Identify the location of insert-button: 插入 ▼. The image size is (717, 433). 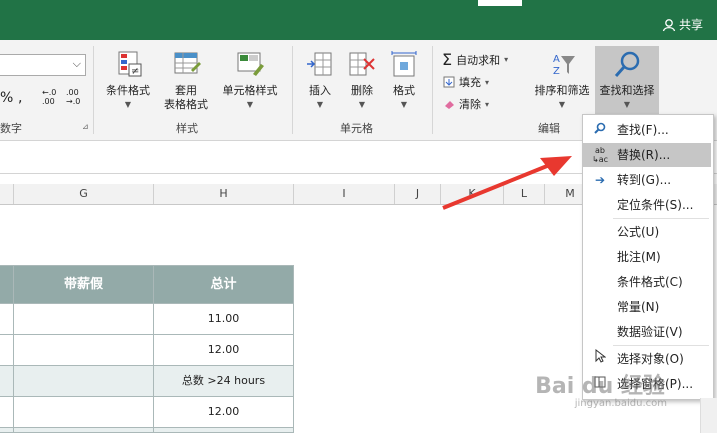
(320, 81).